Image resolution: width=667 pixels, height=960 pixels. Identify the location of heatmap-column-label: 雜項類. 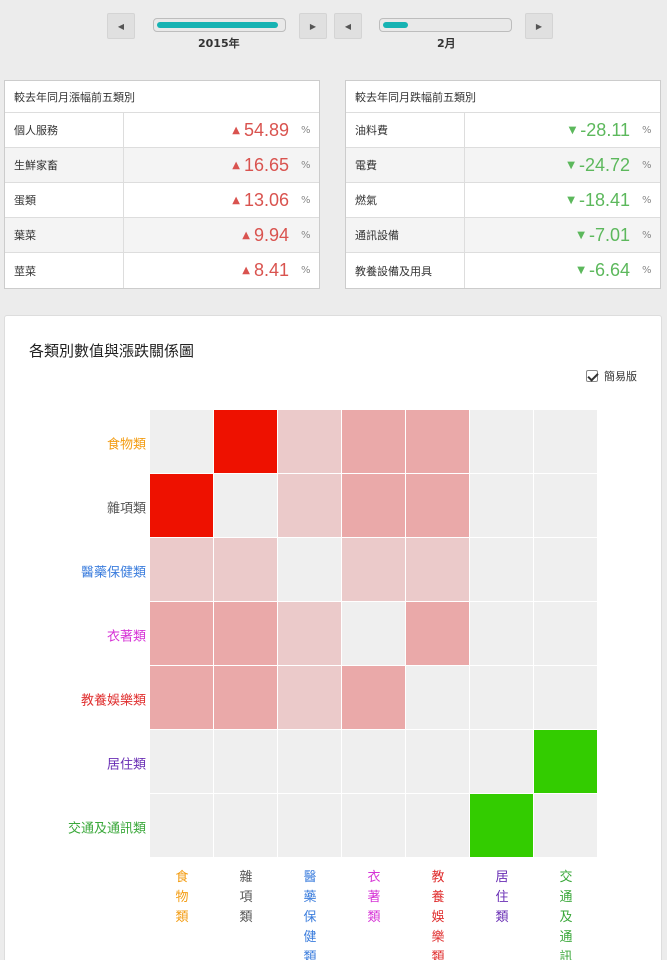
(246, 897).